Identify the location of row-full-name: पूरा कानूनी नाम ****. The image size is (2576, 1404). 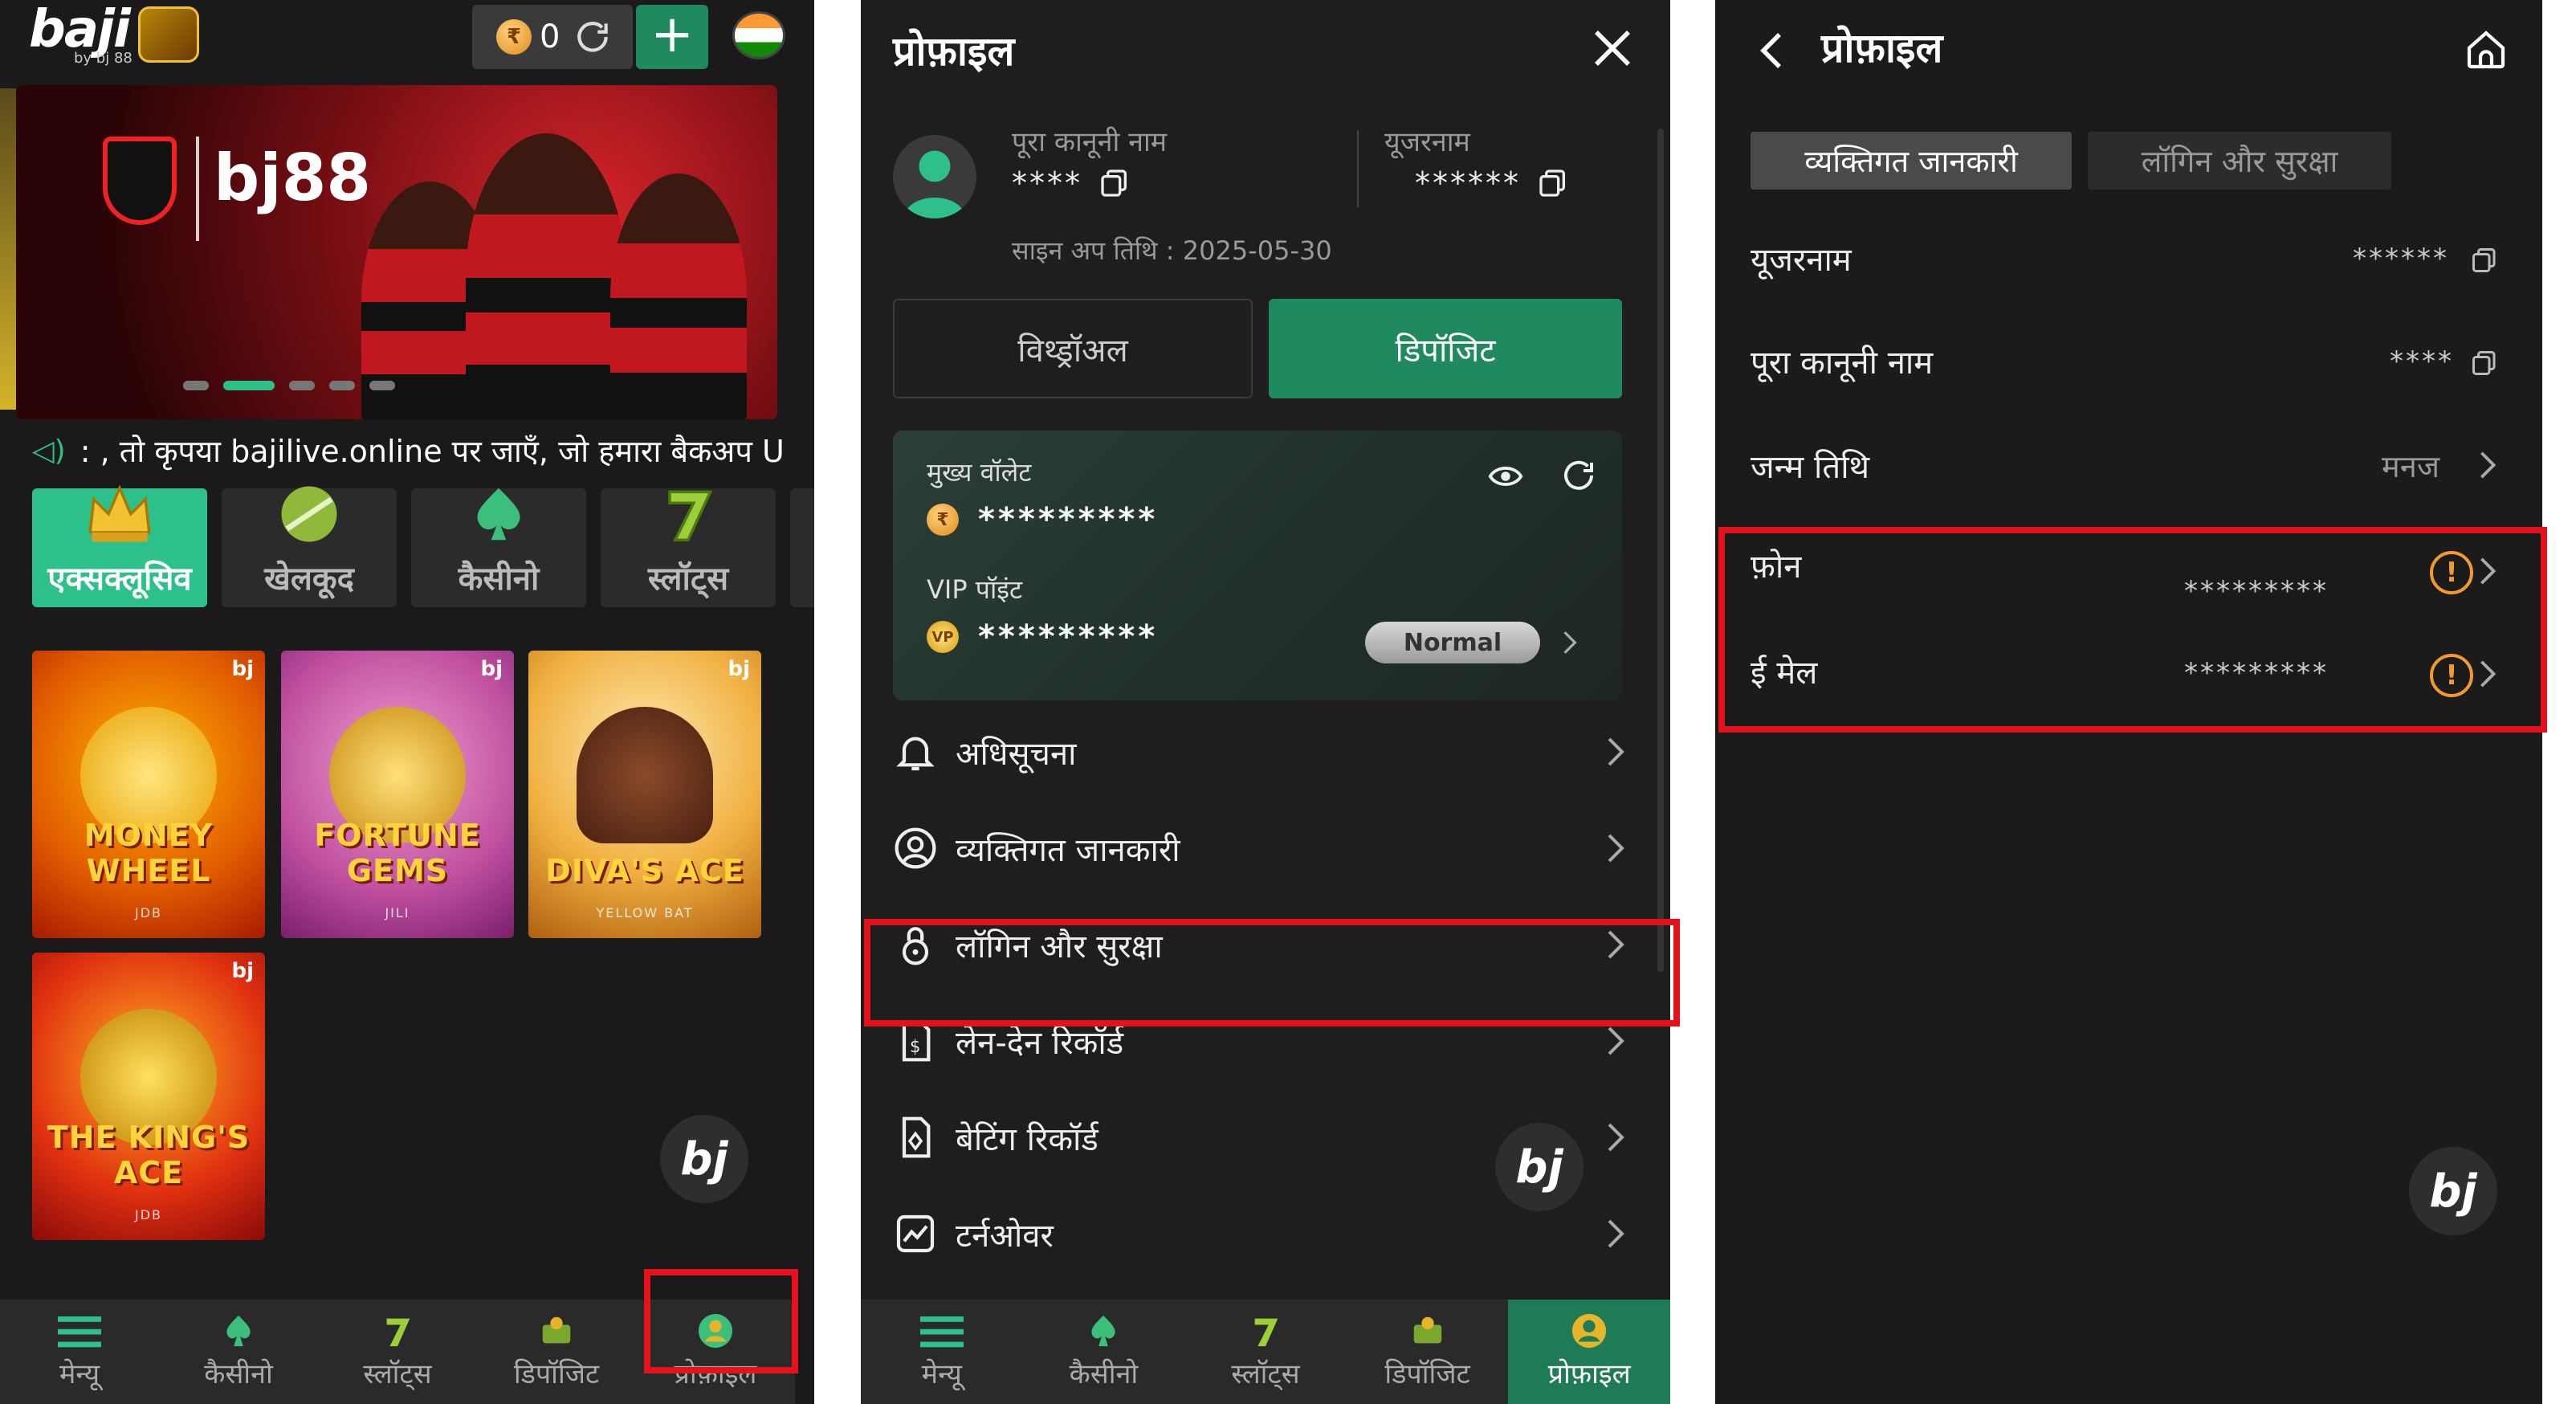
(2128, 361).